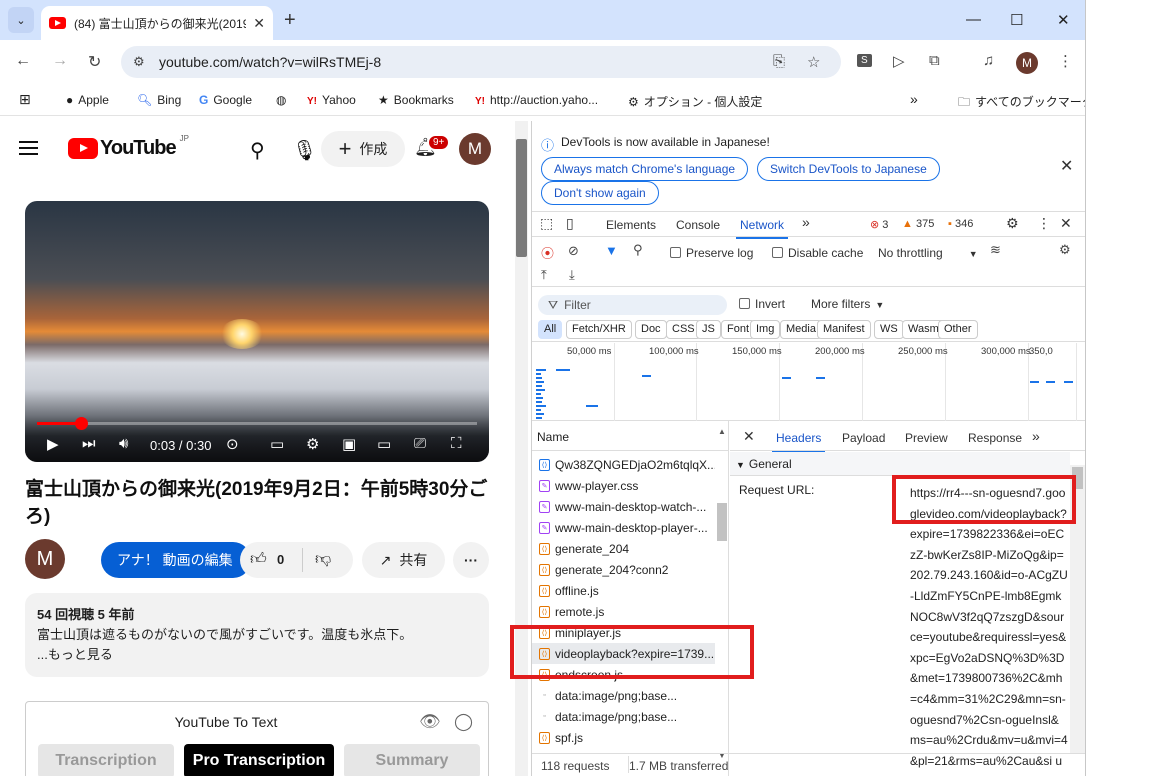 The height and width of the screenshot is (776, 1152). Describe the element at coordinates (708, 329) in the screenshot. I see `chip-js: JS` at that location.